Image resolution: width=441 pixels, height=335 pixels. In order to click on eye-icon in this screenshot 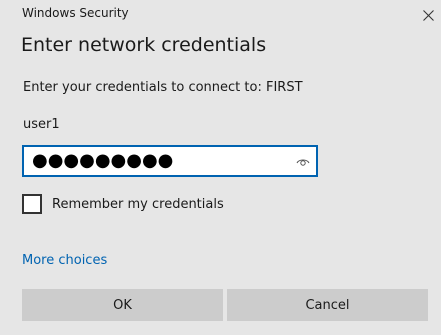, I will do `click(303, 162)`.